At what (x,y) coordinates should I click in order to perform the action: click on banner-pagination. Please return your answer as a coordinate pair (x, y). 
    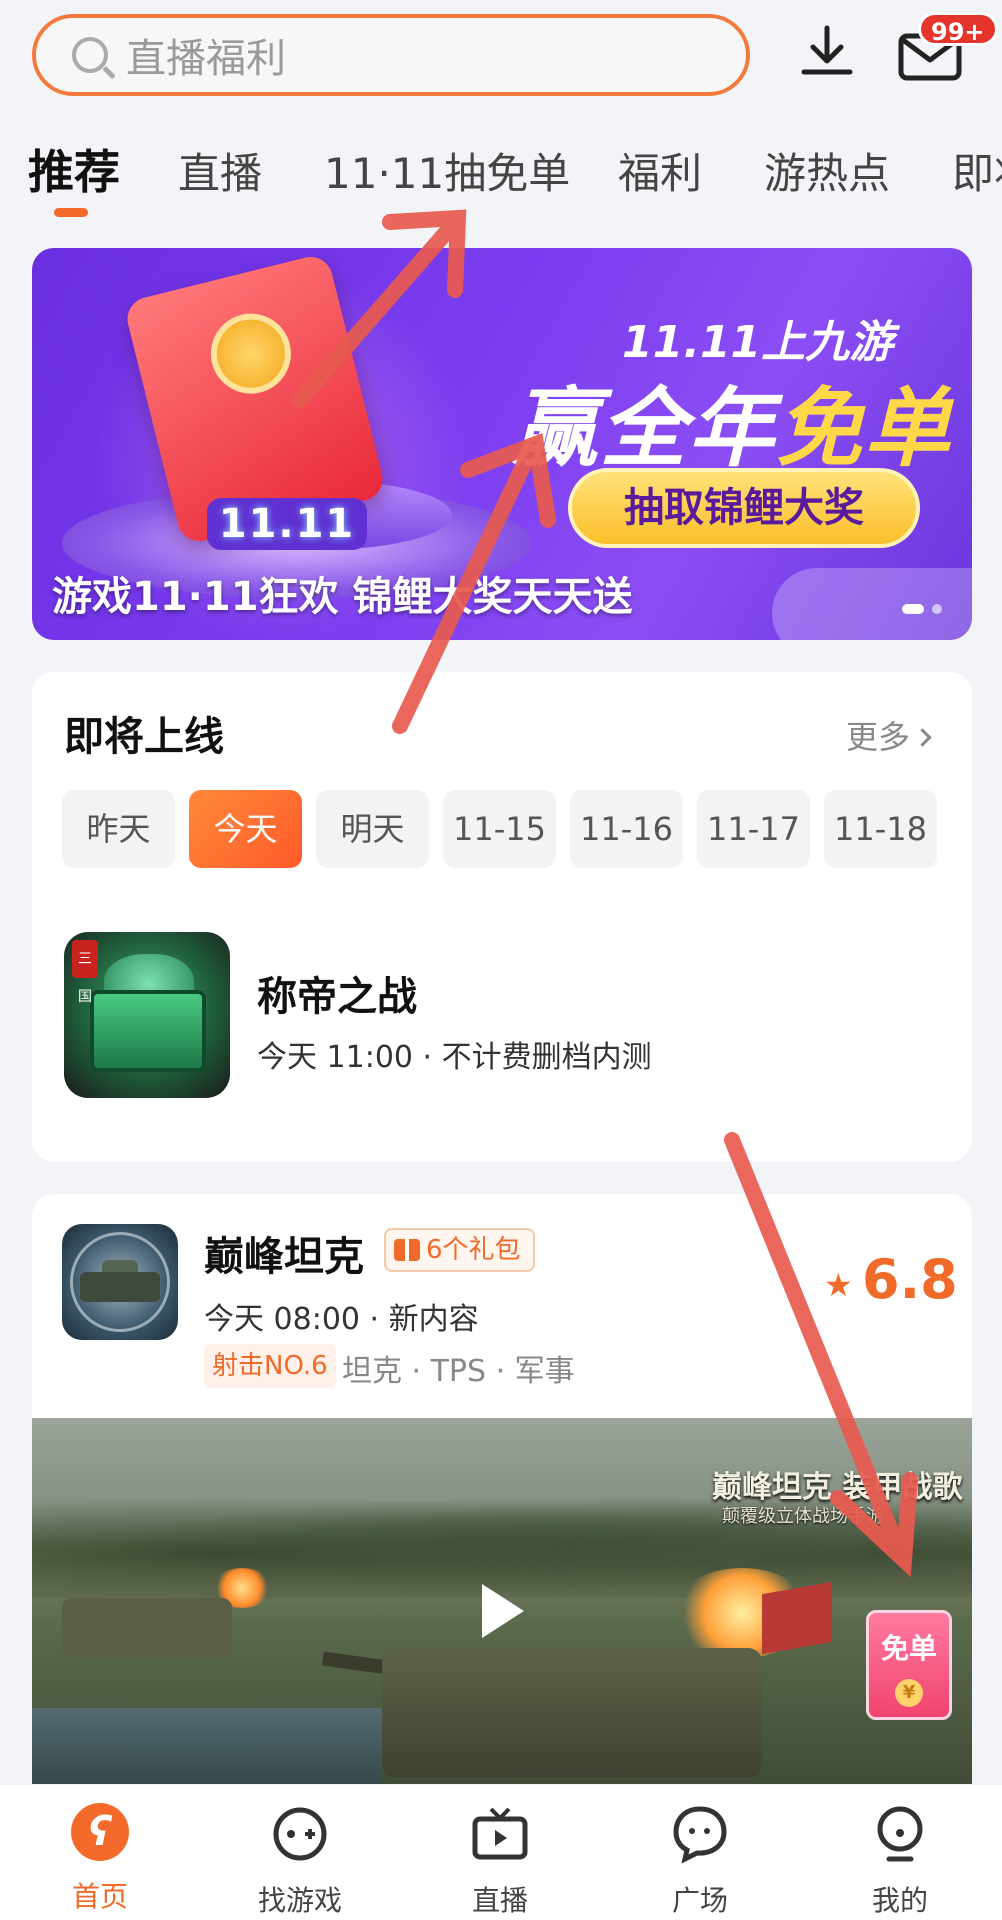
    Looking at the image, I should click on (922, 609).